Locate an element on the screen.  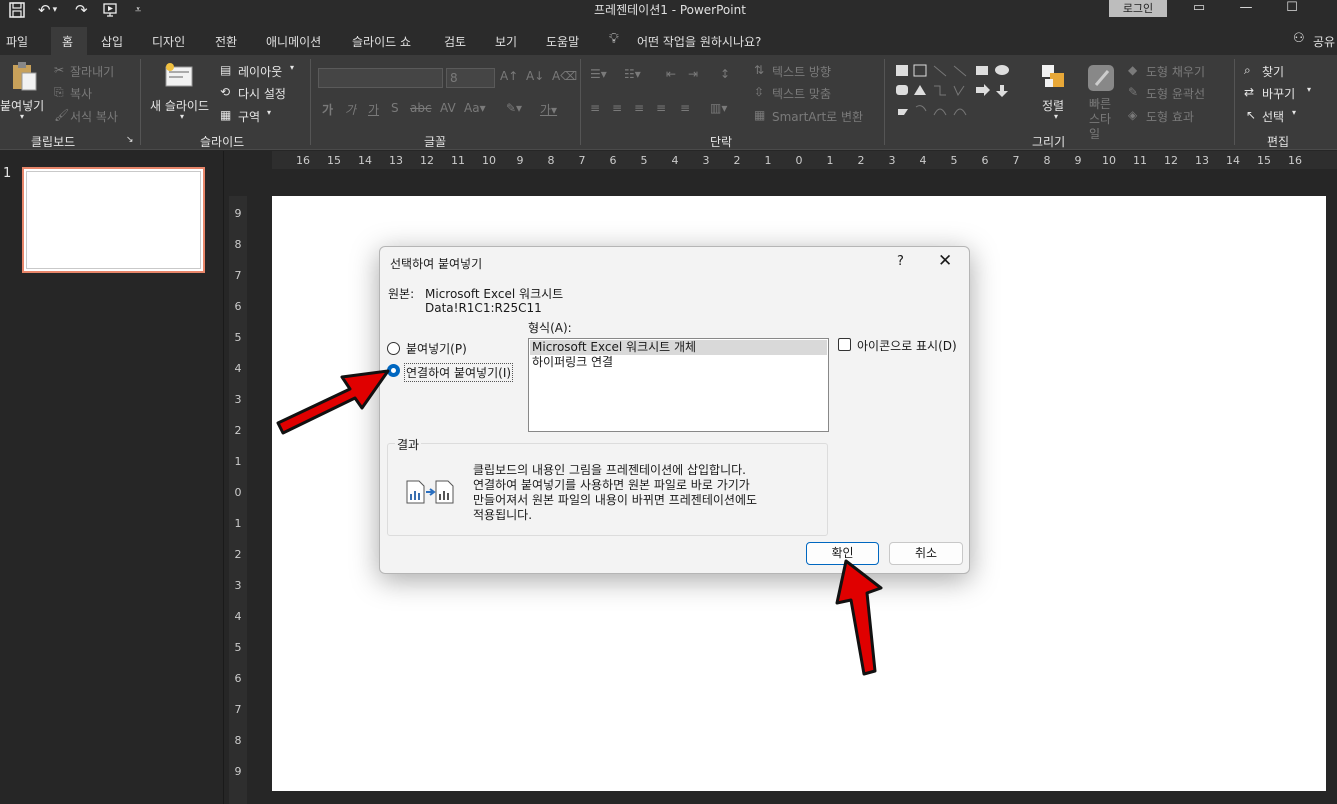
bold-icon: 가 is located at coordinates (327, 109).